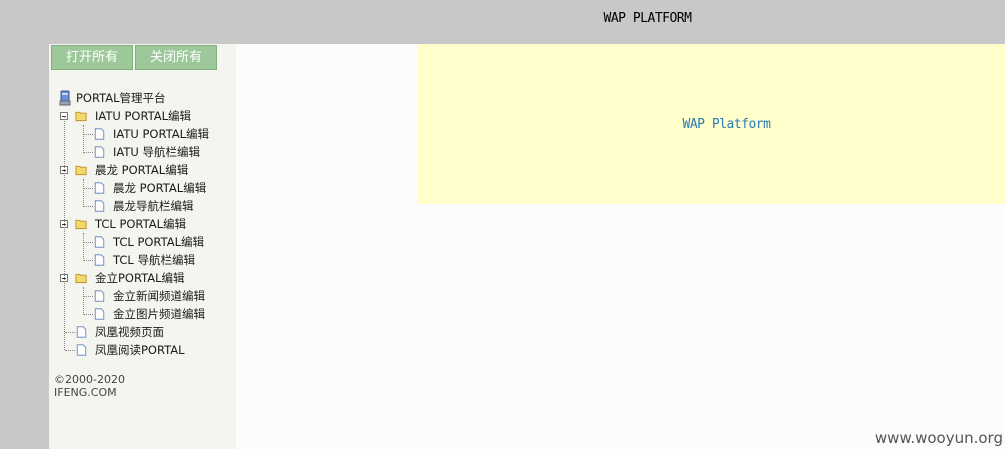  What do you see at coordinates (161, 134) in the screenshot?
I see `tree-leaf-label: IATU PORTAL编辑` at bounding box center [161, 134].